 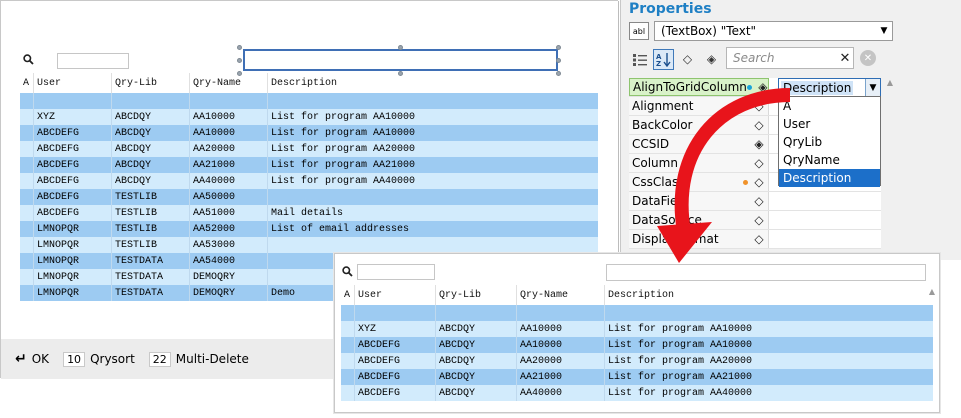 What do you see at coordinates (99, 359) in the screenshot?
I see `qrysort-key: 10 Qrysort` at bounding box center [99, 359].